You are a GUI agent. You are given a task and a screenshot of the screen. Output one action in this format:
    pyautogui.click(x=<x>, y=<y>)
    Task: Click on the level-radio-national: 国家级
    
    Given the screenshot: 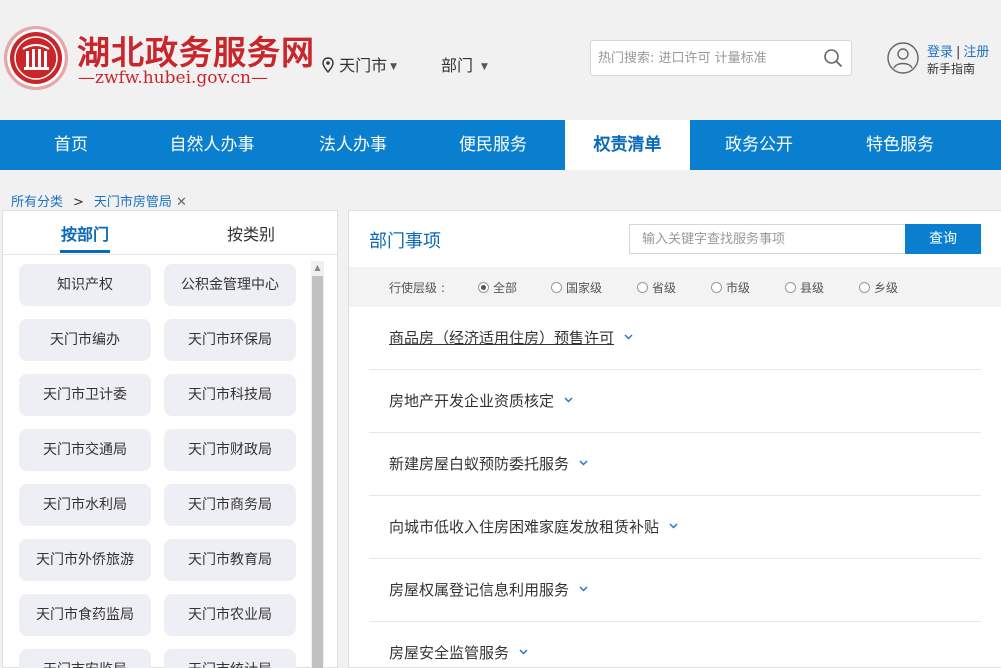 What is the action you would take?
    pyautogui.click(x=576, y=287)
    